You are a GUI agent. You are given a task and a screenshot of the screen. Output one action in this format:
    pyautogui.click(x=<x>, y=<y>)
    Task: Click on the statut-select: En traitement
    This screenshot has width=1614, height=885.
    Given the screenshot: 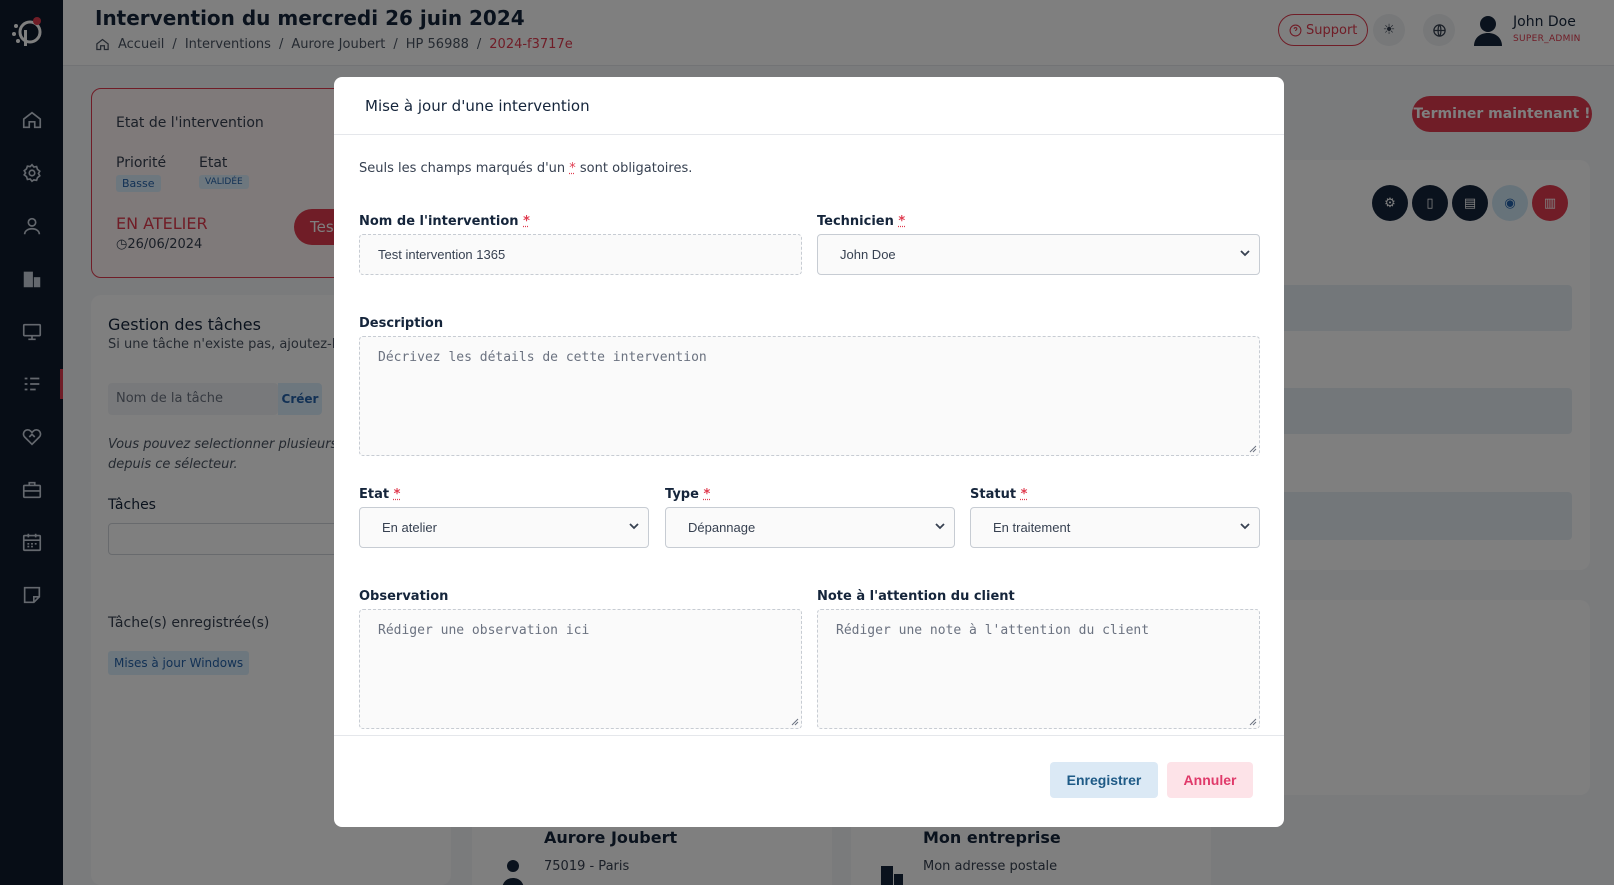 What is the action you would take?
    pyautogui.click(x=1115, y=527)
    